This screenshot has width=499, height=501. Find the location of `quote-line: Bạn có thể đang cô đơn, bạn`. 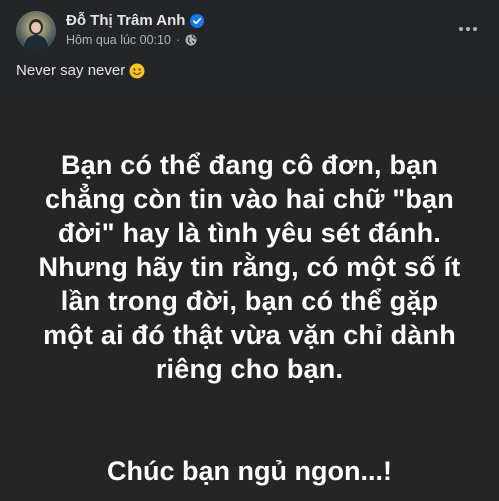

quote-line: Bạn có thể đang cô đơn, bạn is located at coordinates (249, 165).